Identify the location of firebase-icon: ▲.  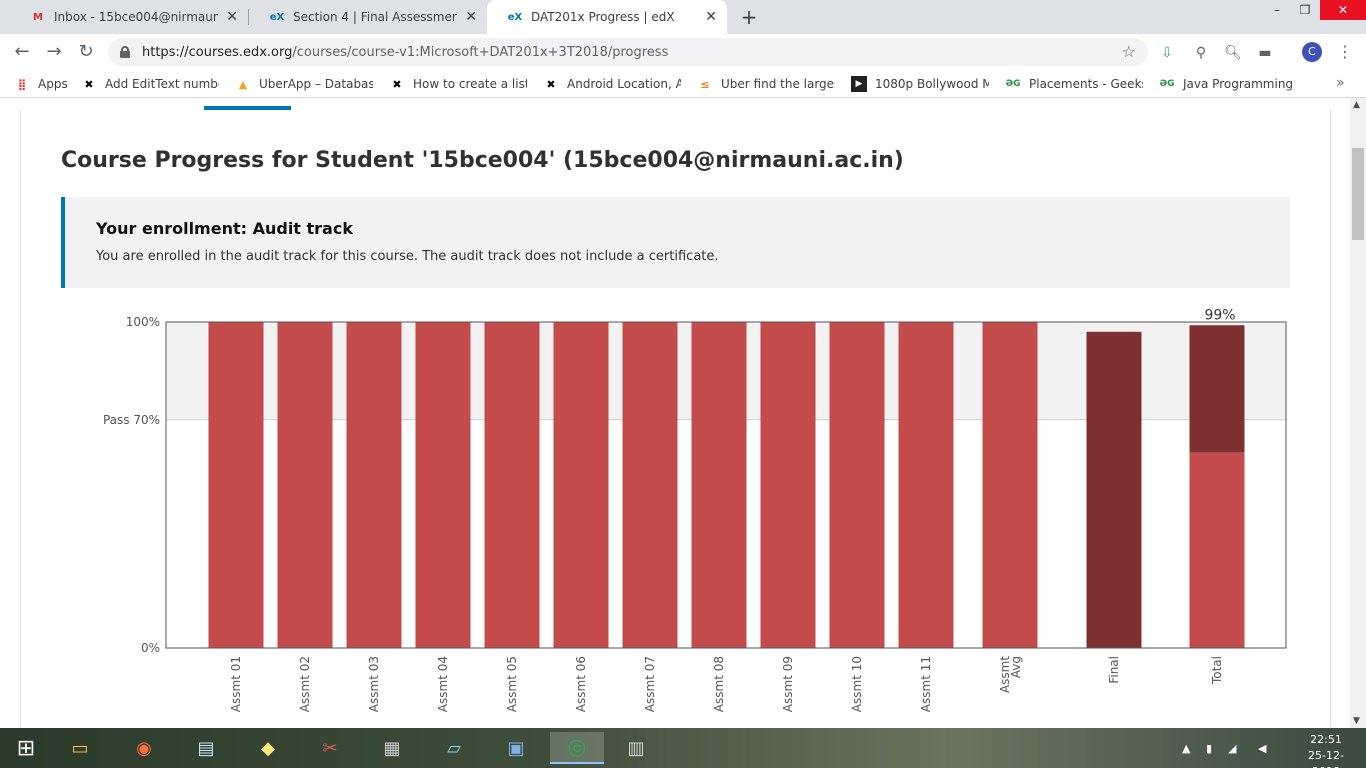
(243, 84).